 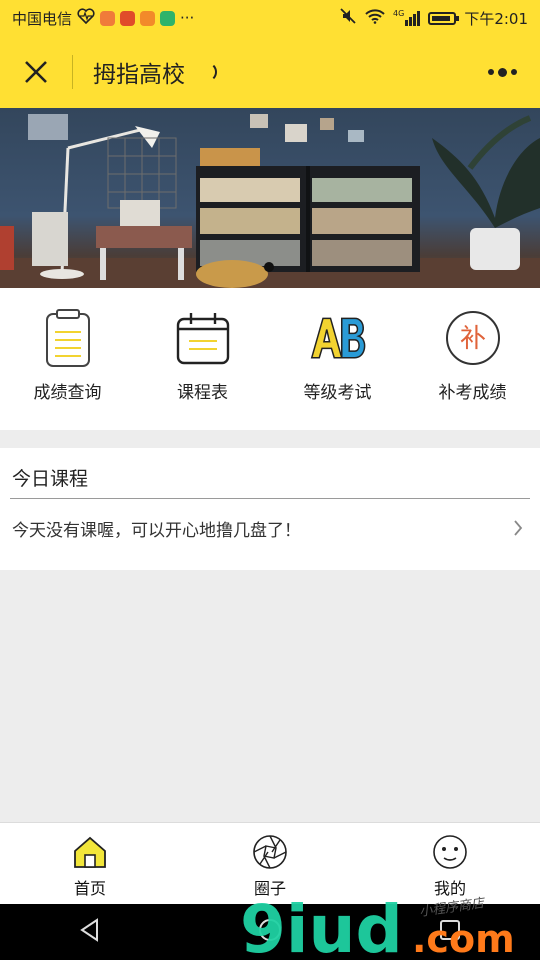 What do you see at coordinates (90, 852) in the screenshot?
I see `home-icon` at bounding box center [90, 852].